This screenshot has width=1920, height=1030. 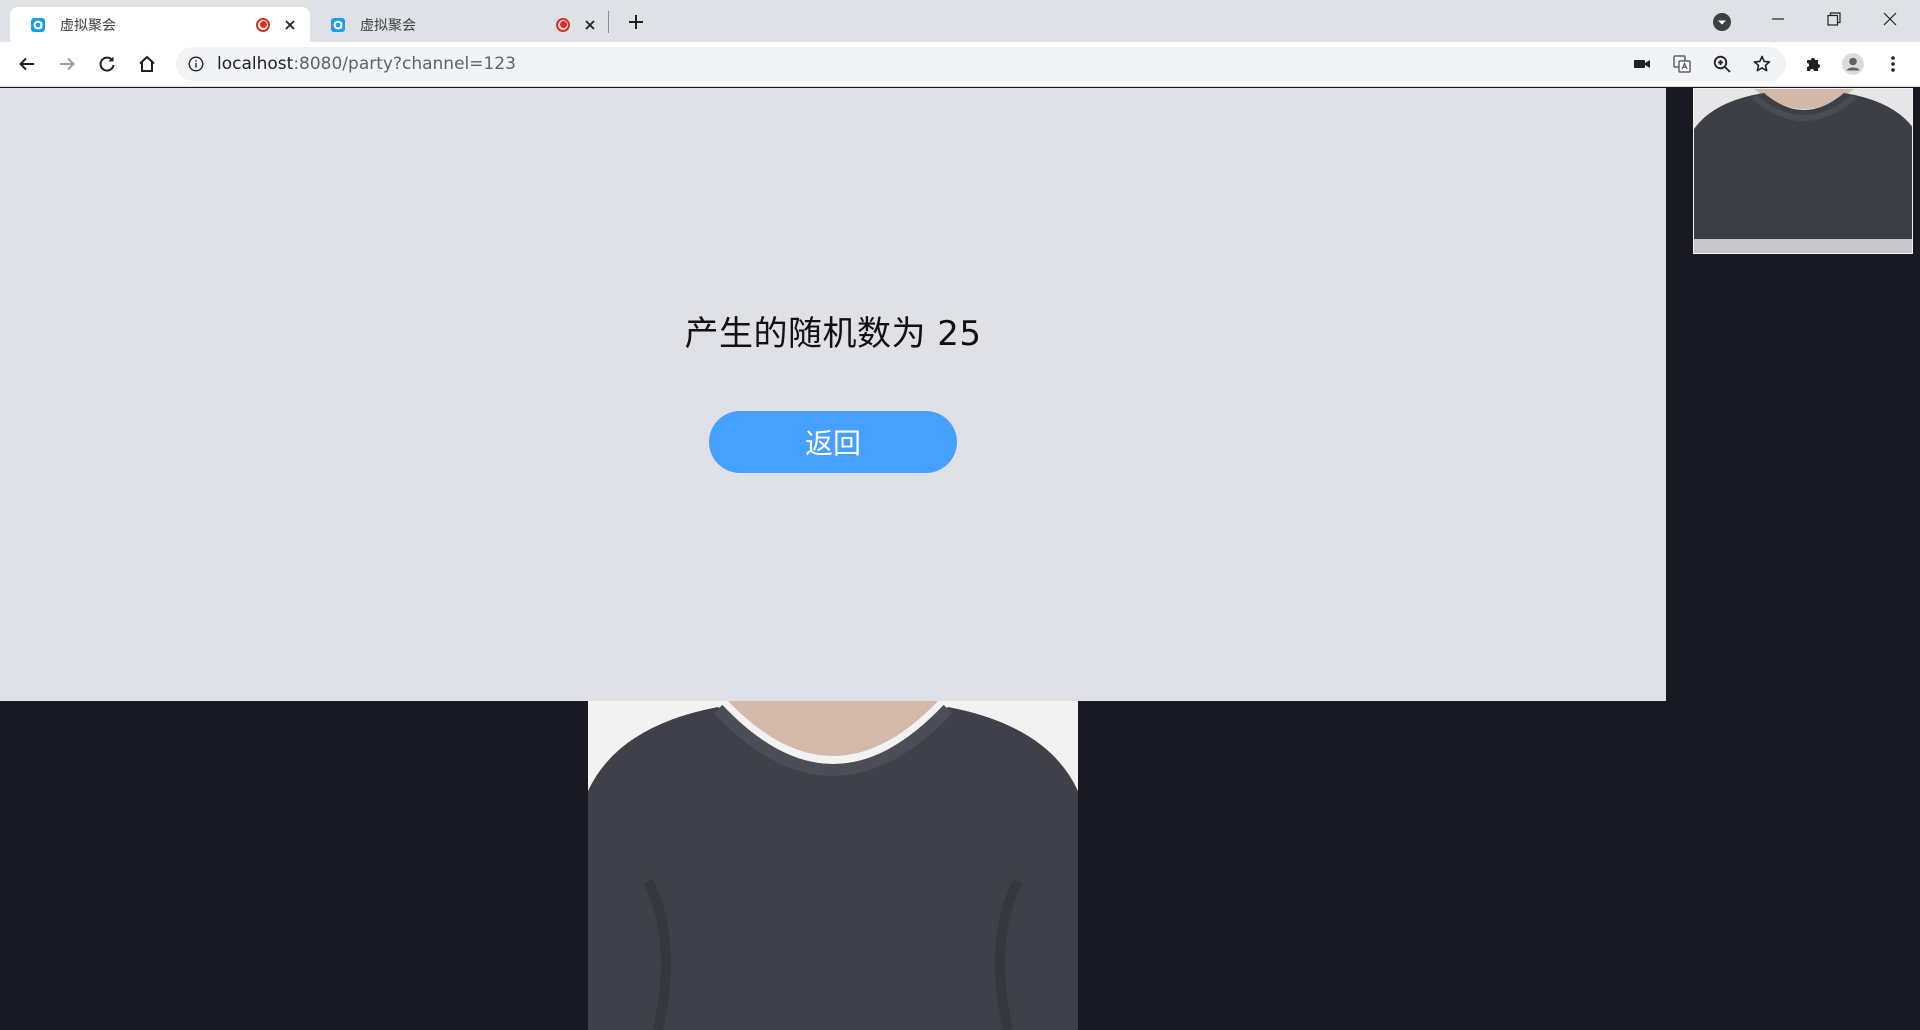 What do you see at coordinates (460, 24) in the screenshot?
I see `tab-inactive: 虚拟聚会` at bounding box center [460, 24].